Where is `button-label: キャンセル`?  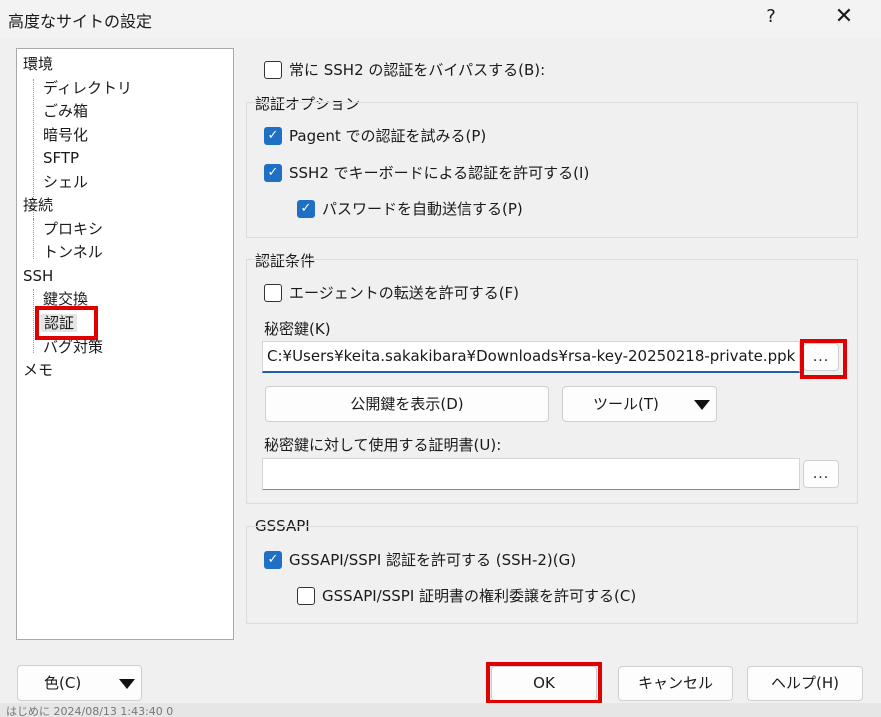
button-label: キャンセル is located at coordinates (675, 683).